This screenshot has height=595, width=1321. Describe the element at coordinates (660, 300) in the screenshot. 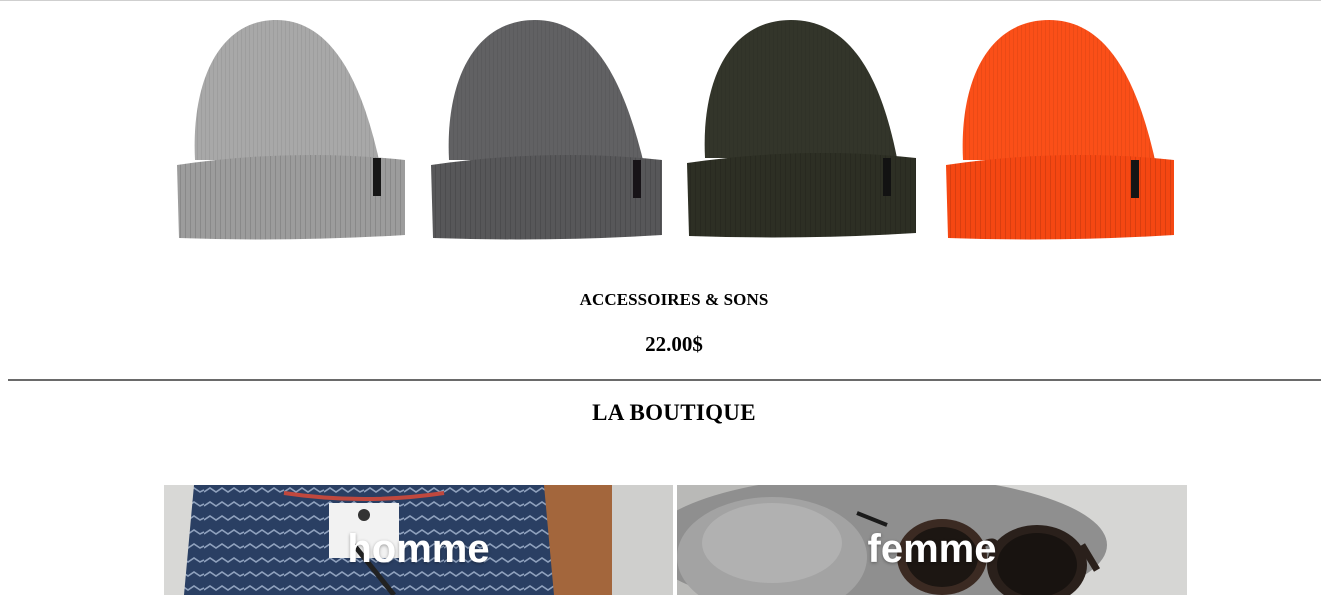

I see `product-name: ACCESSOIRES & SONS` at that location.